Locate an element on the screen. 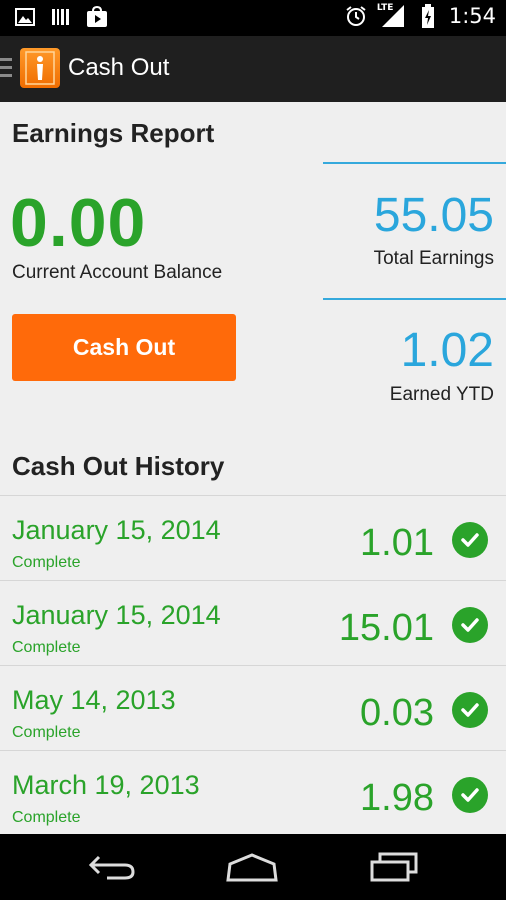 This screenshot has width=506, height=900. history-row: January 15, 2014 Complete 15.01 is located at coordinates (253, 622).